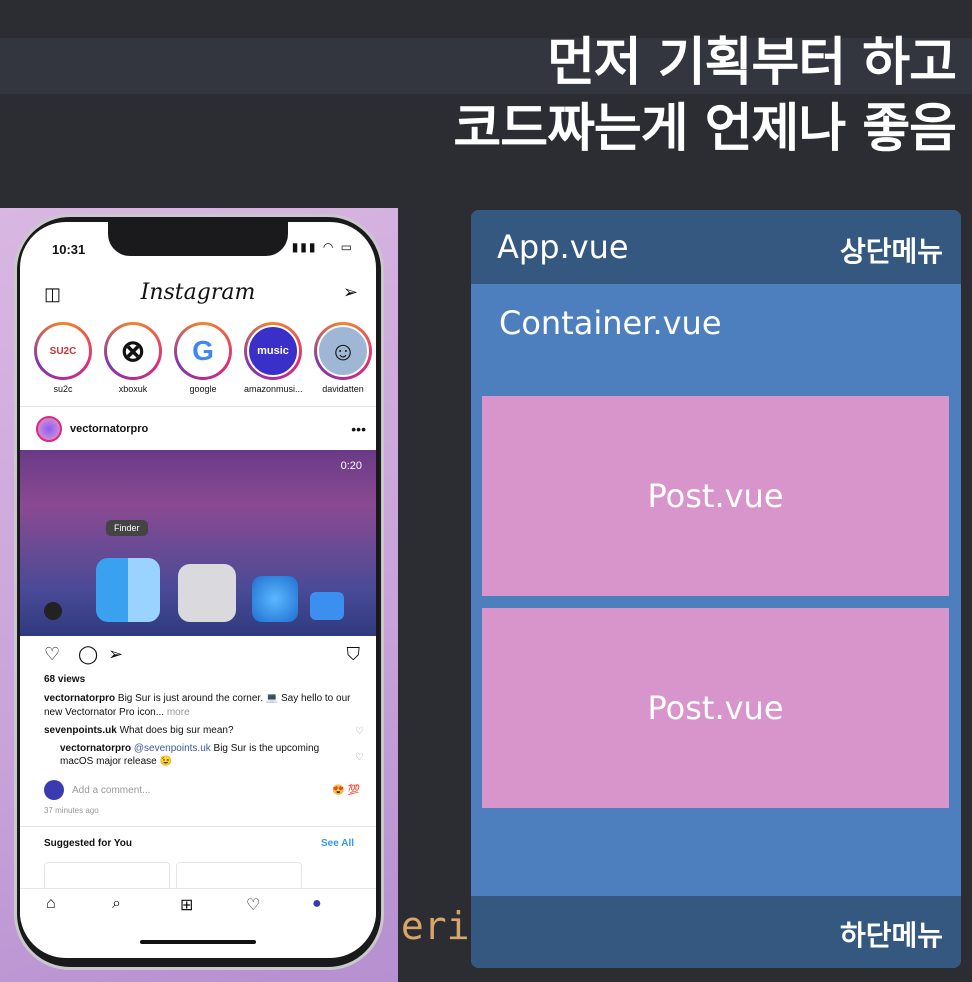 The image size is (972, 982). What do you see at coordinates (198, 292) in the screenshot?
I see `instagram-logo: Instagram` at bounding box center [198, 292].